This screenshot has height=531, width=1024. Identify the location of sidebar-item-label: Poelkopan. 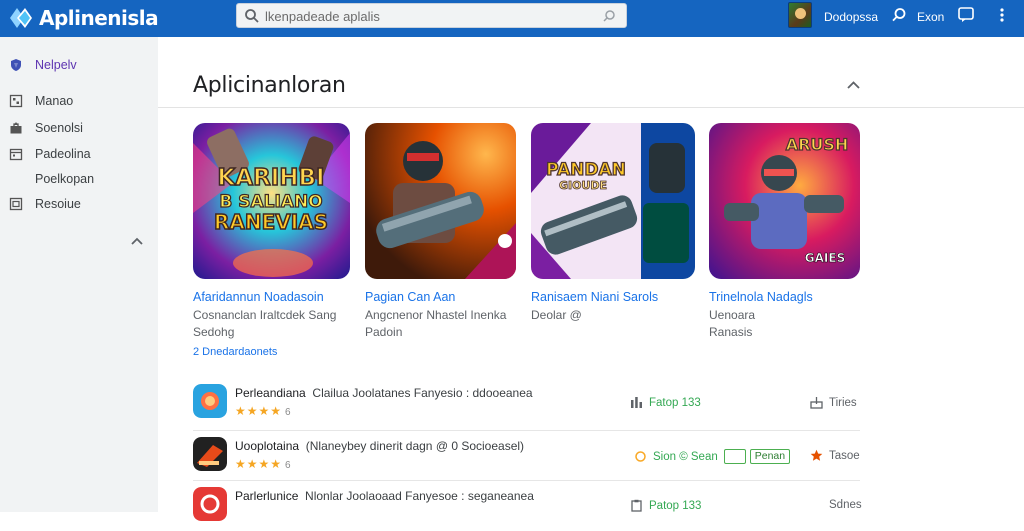
(65, 179).